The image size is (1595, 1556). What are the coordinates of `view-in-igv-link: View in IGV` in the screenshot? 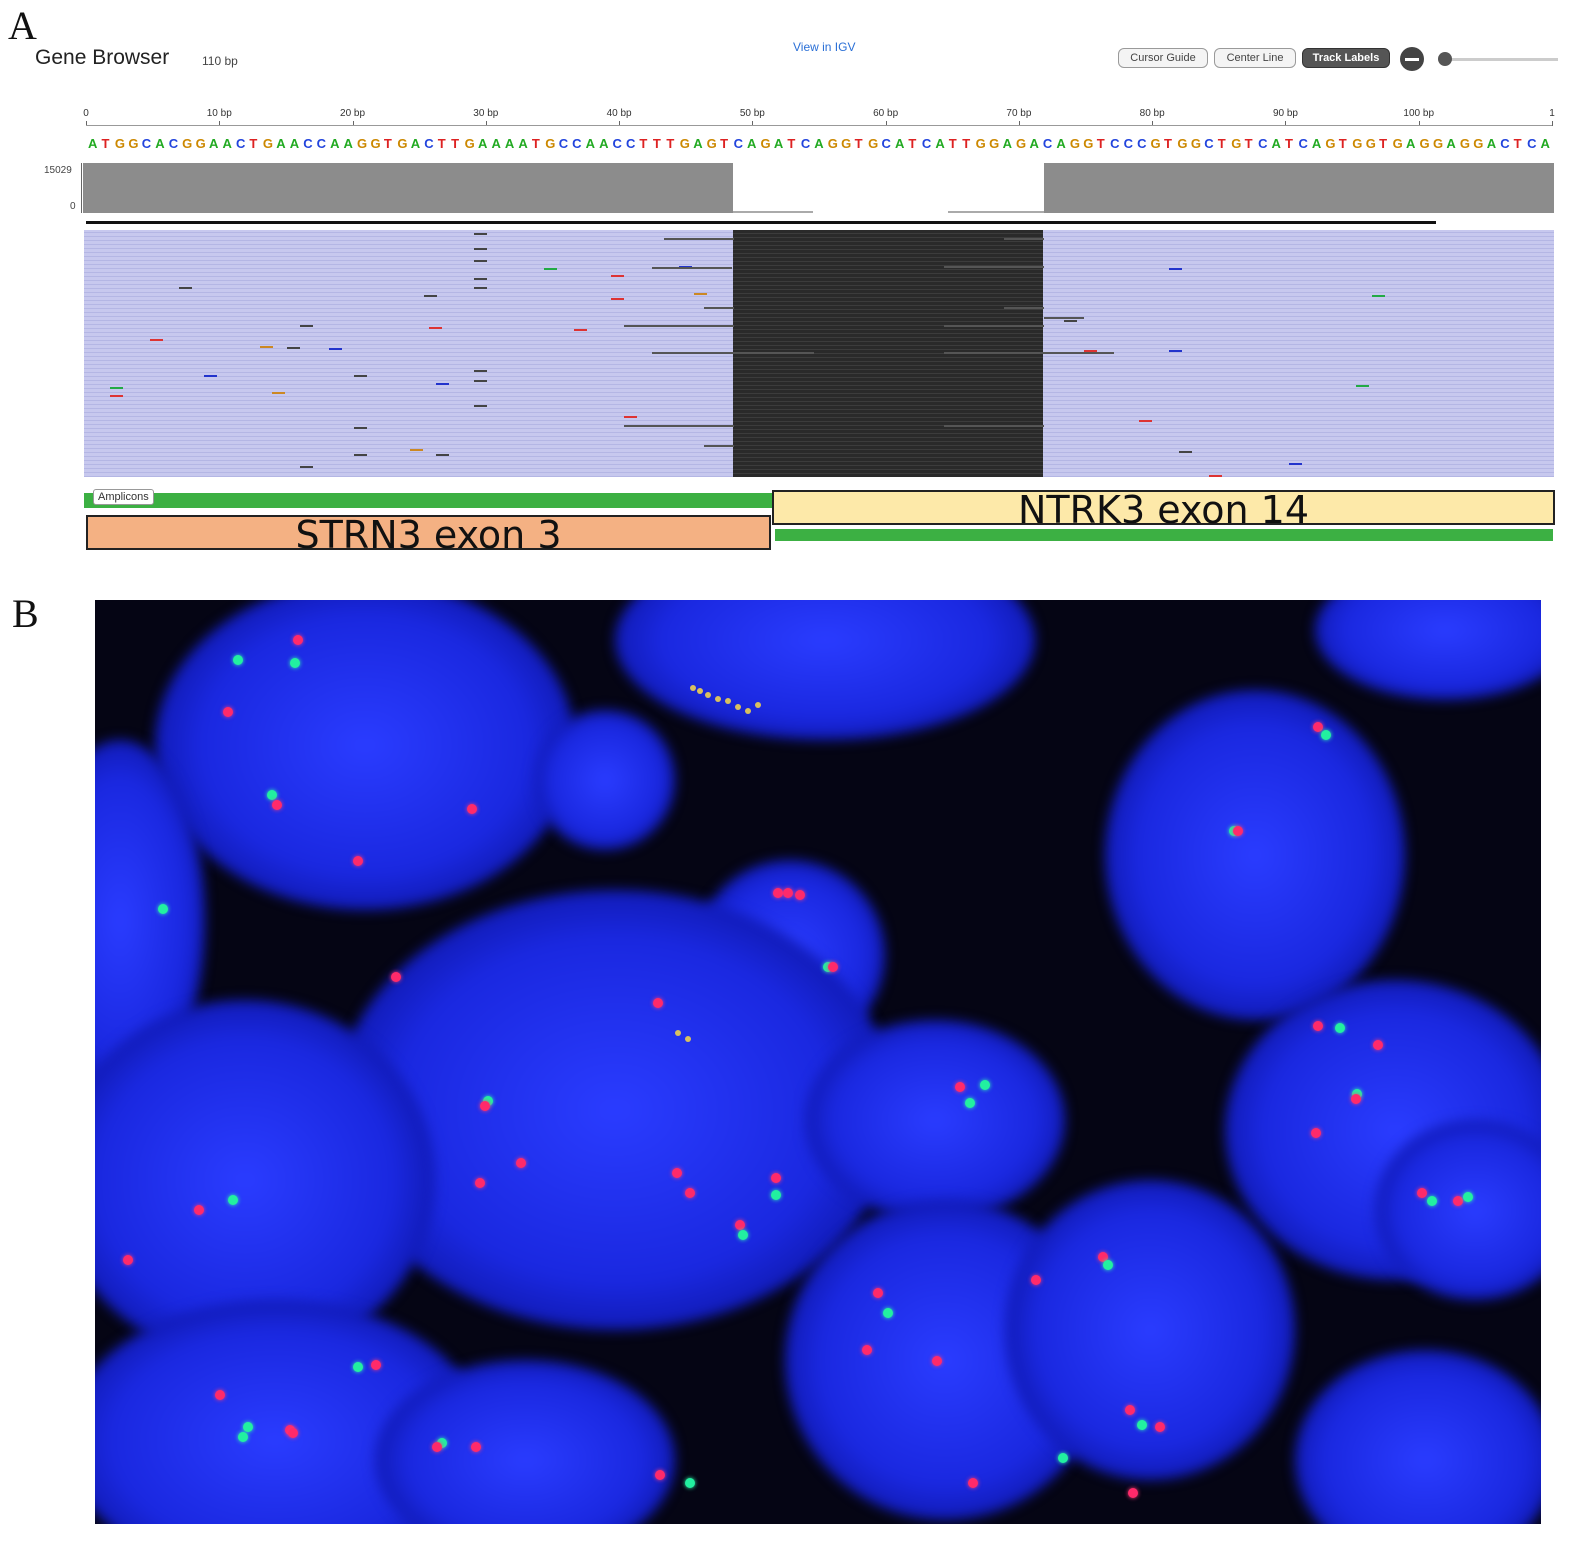 It's located at (824, 47).